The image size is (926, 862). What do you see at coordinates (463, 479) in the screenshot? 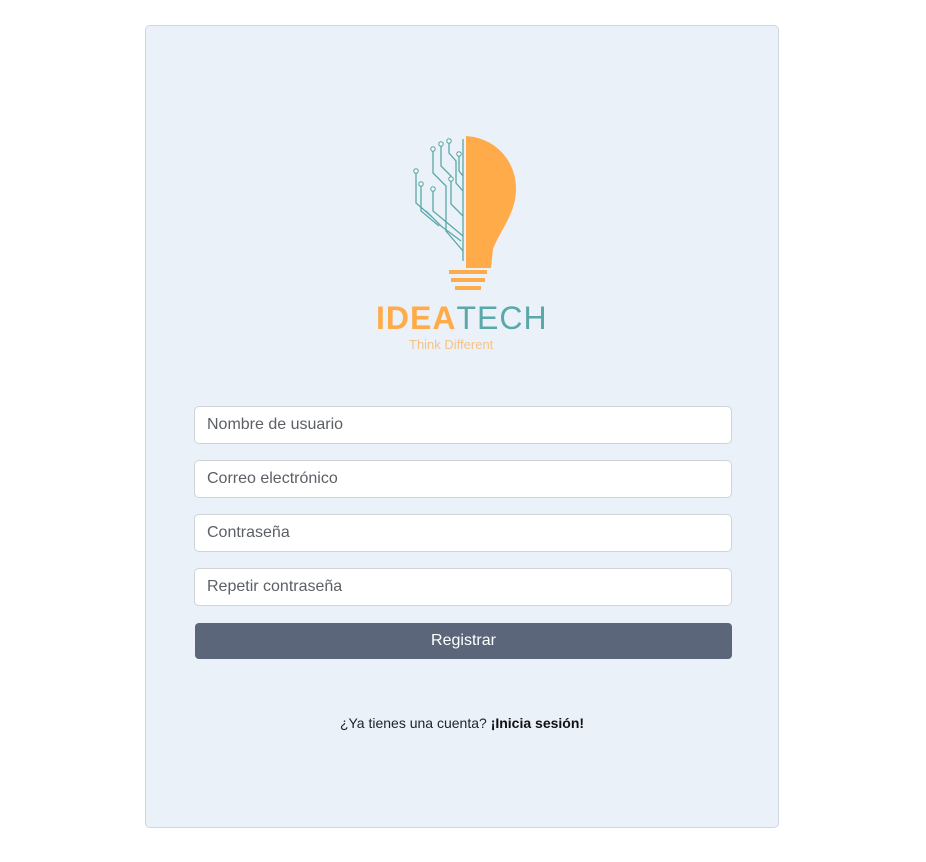
I see `email-input` at bounding box center [463, 479].